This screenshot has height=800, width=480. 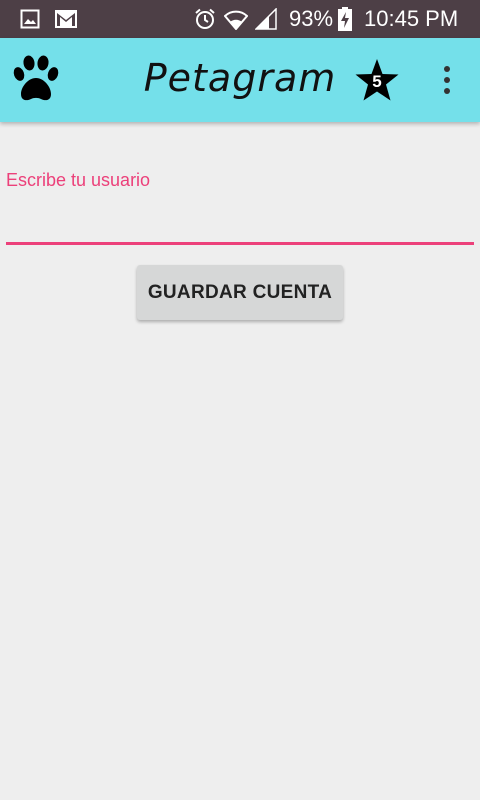 I want to click on clock: 10:45 PM, so click(x=411, y=18).